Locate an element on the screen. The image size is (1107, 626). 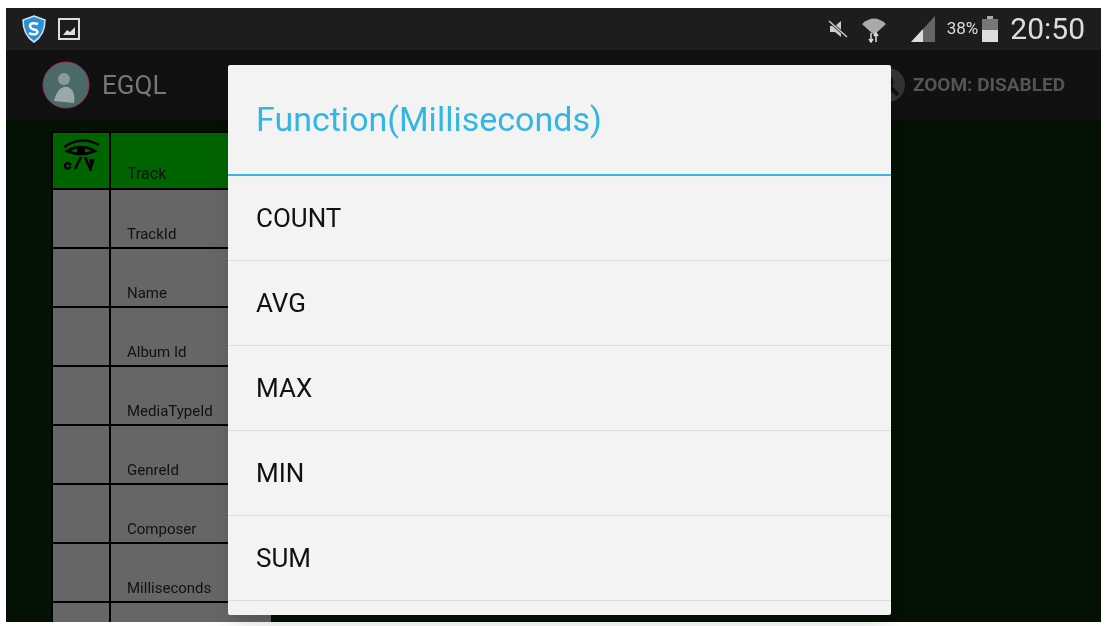
shield-icon is located at coordinates (34, 29).